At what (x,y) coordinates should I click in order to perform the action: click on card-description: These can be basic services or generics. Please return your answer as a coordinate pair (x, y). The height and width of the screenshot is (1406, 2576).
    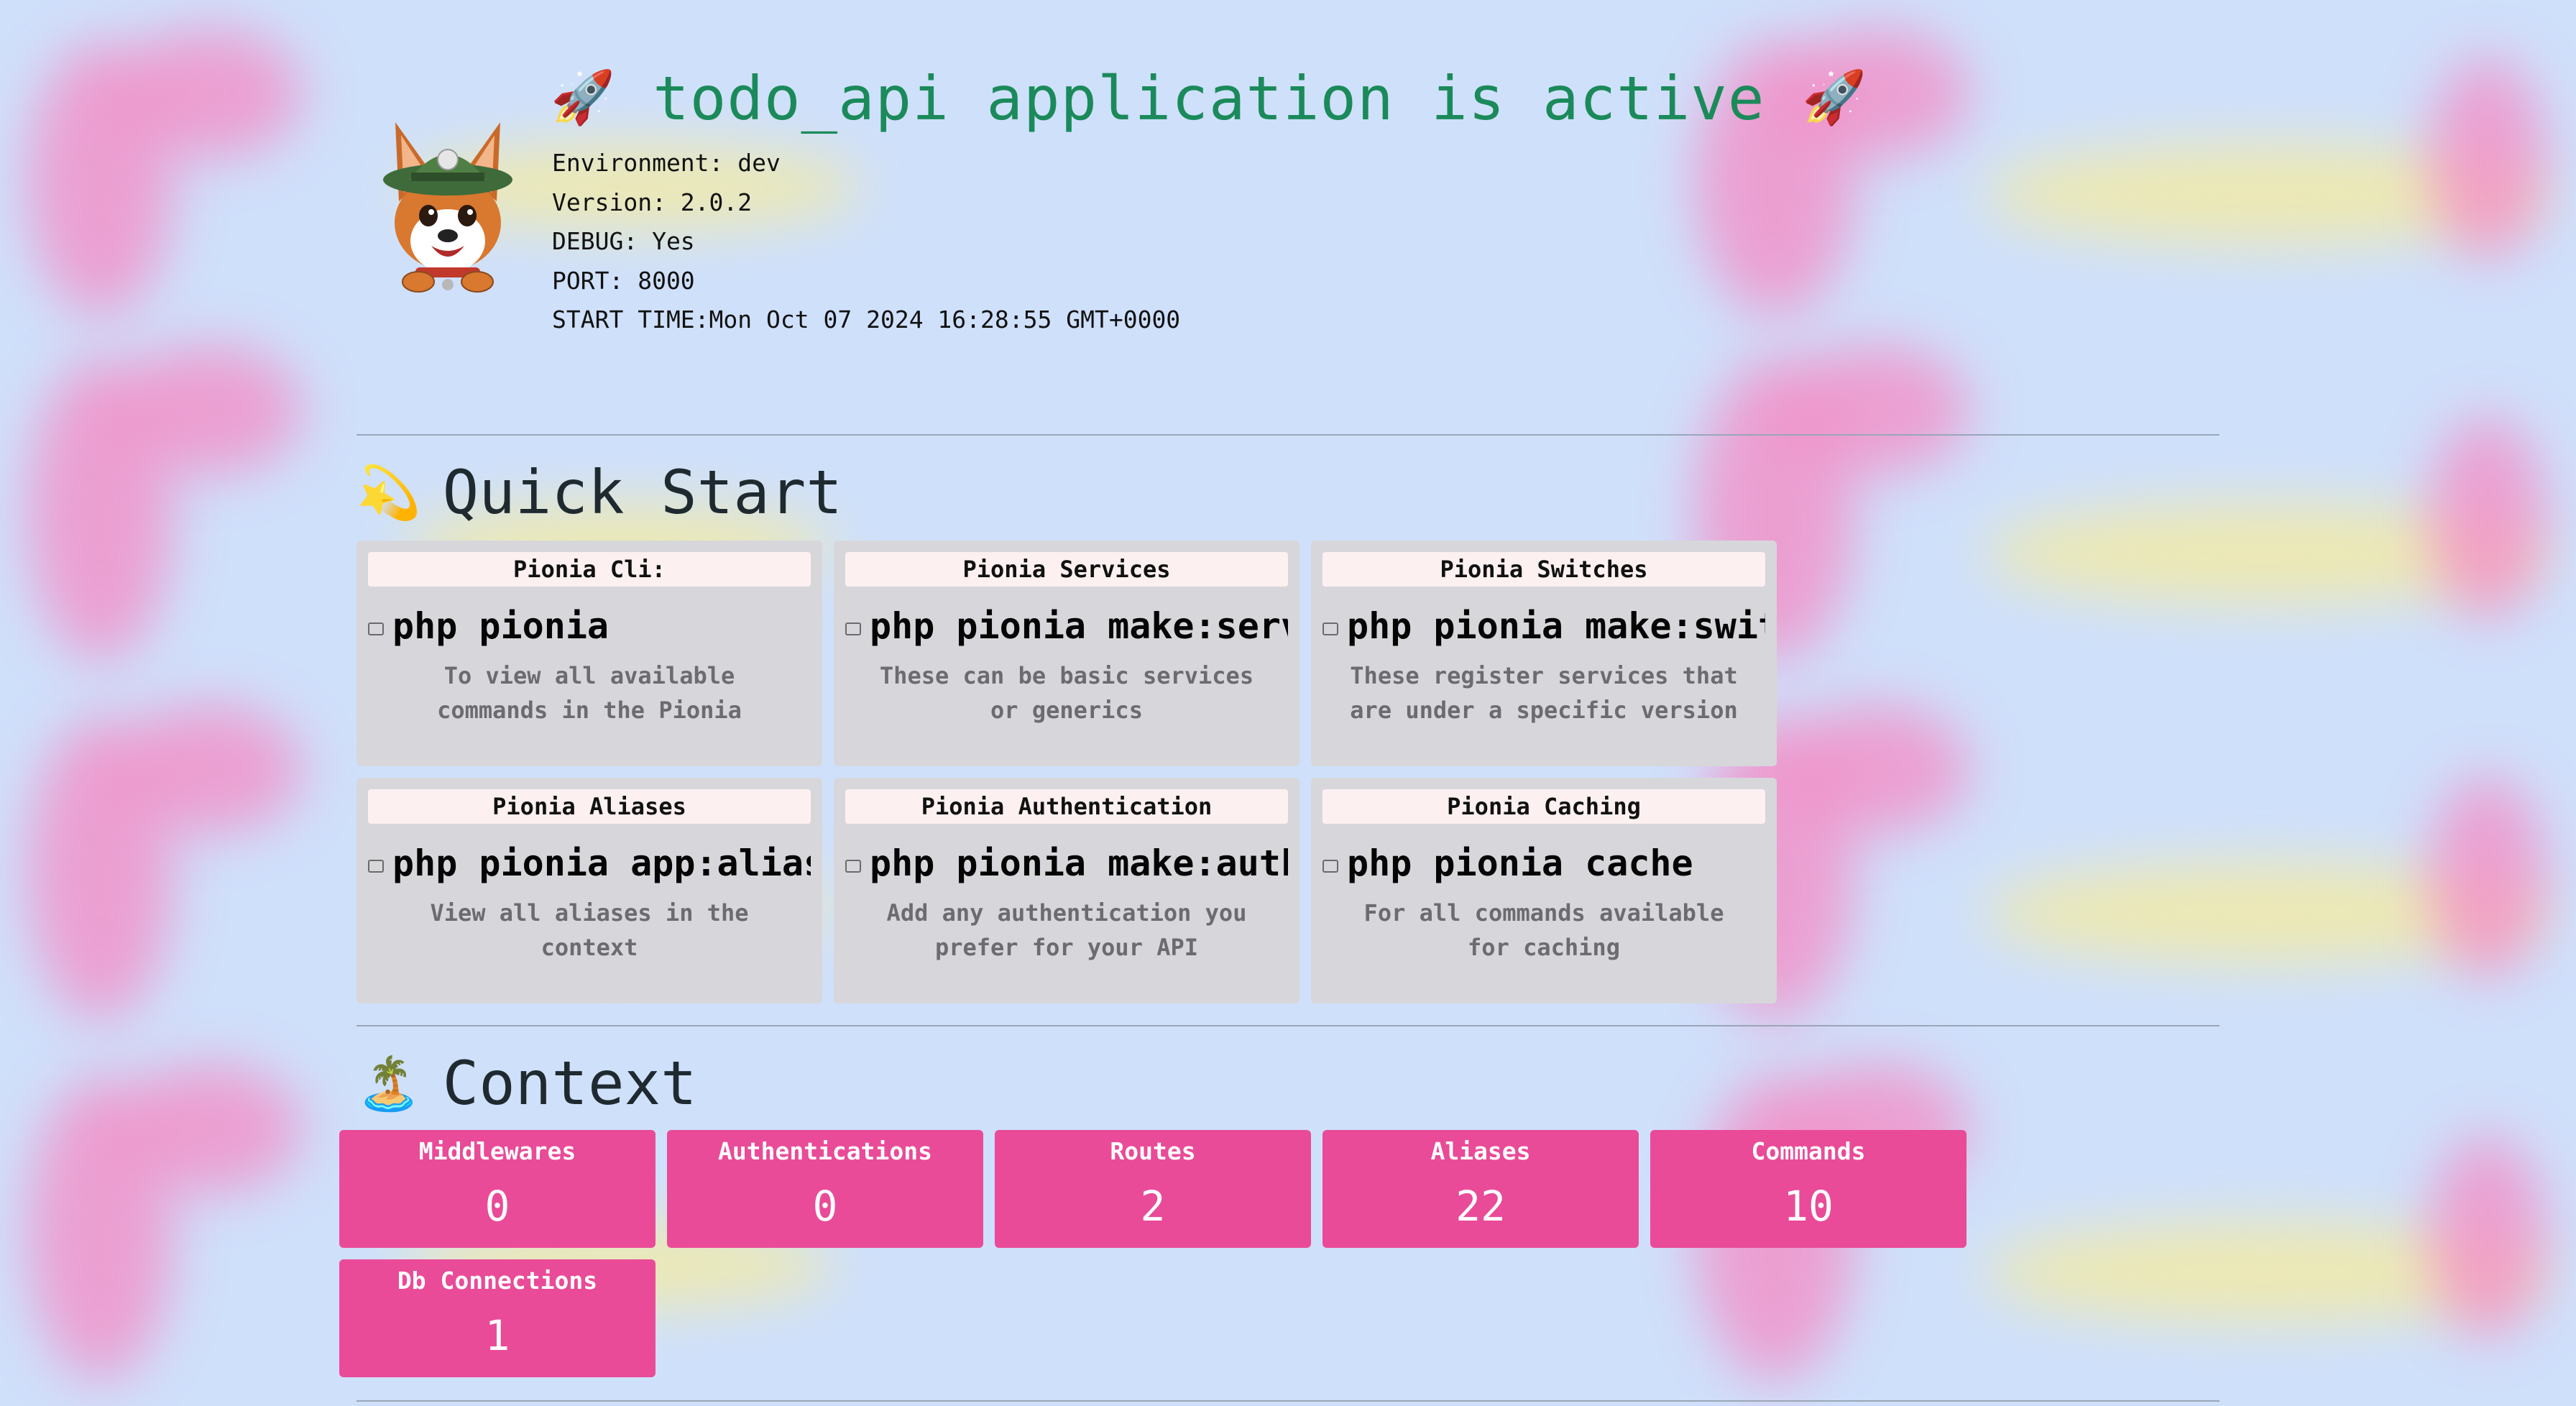
    Looking at the image, I should click on (1066, 693).